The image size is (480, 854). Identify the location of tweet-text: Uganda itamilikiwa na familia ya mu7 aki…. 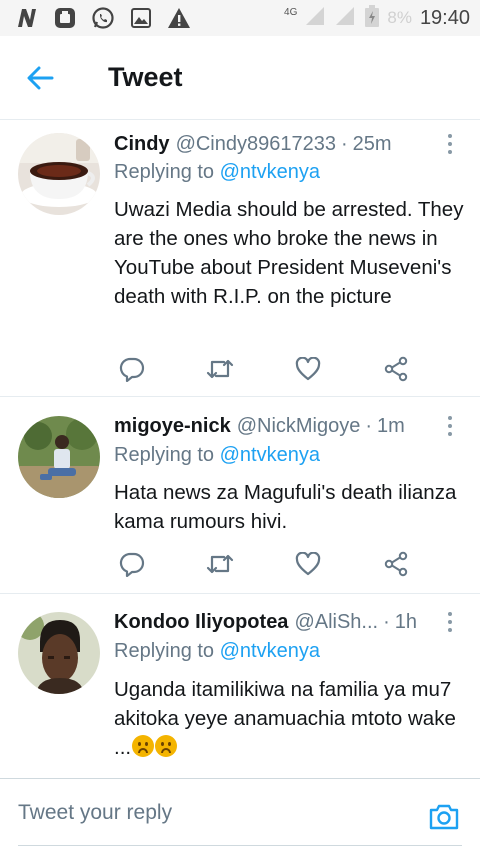
(289, 718).